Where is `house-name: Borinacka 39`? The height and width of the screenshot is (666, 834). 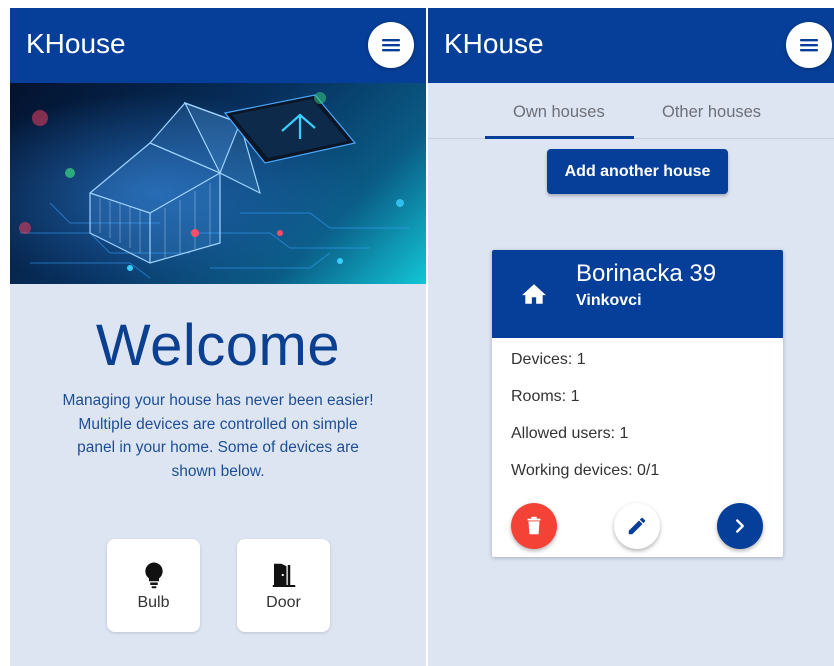
house-name: Borinacka 39 is located at coordinates (646, 273).